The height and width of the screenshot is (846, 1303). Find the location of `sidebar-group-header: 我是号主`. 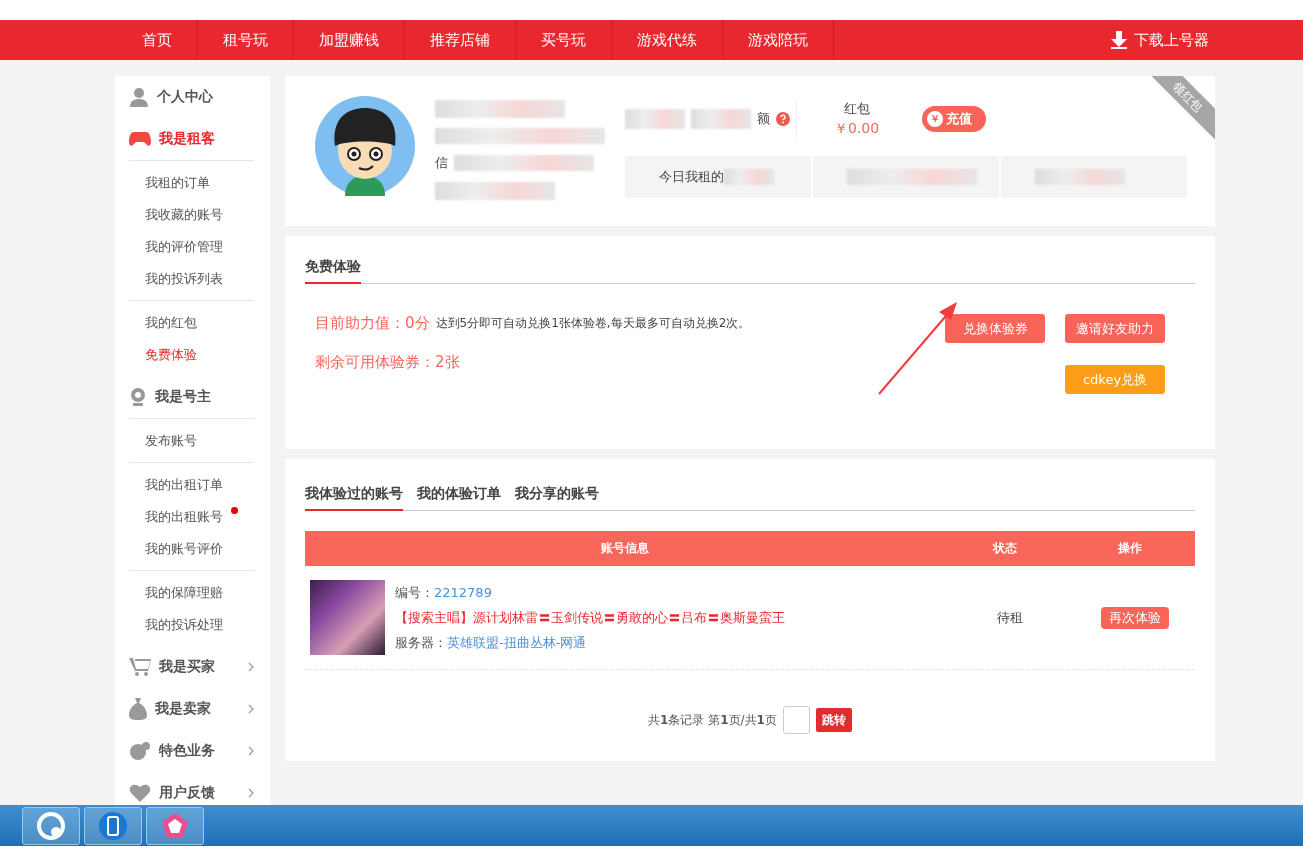

sidebar-group-header: 我是号主 is located at coordinates (191, 397).